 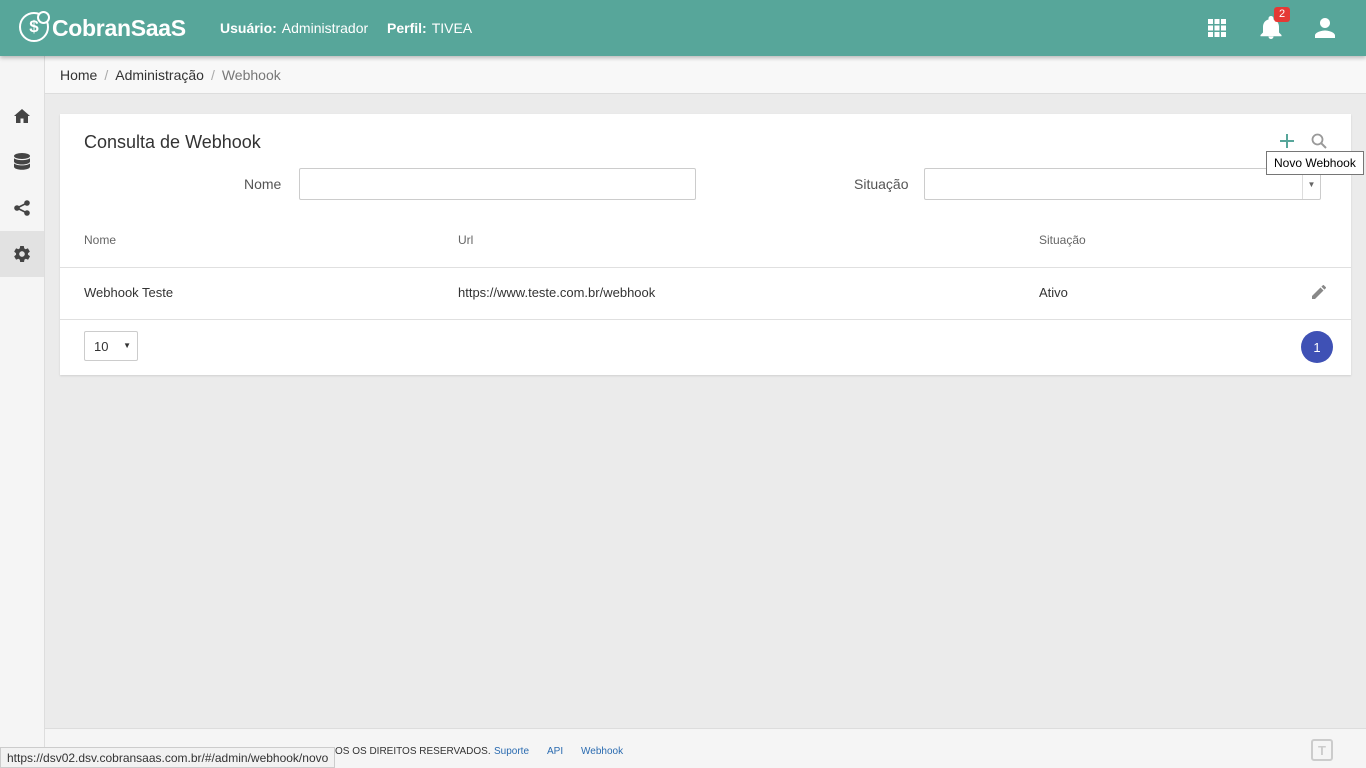 What do you see at coordinates (452, 28) in the screenshot?
I see `profile-value: TIVEA` at bounding box center [452, 28].